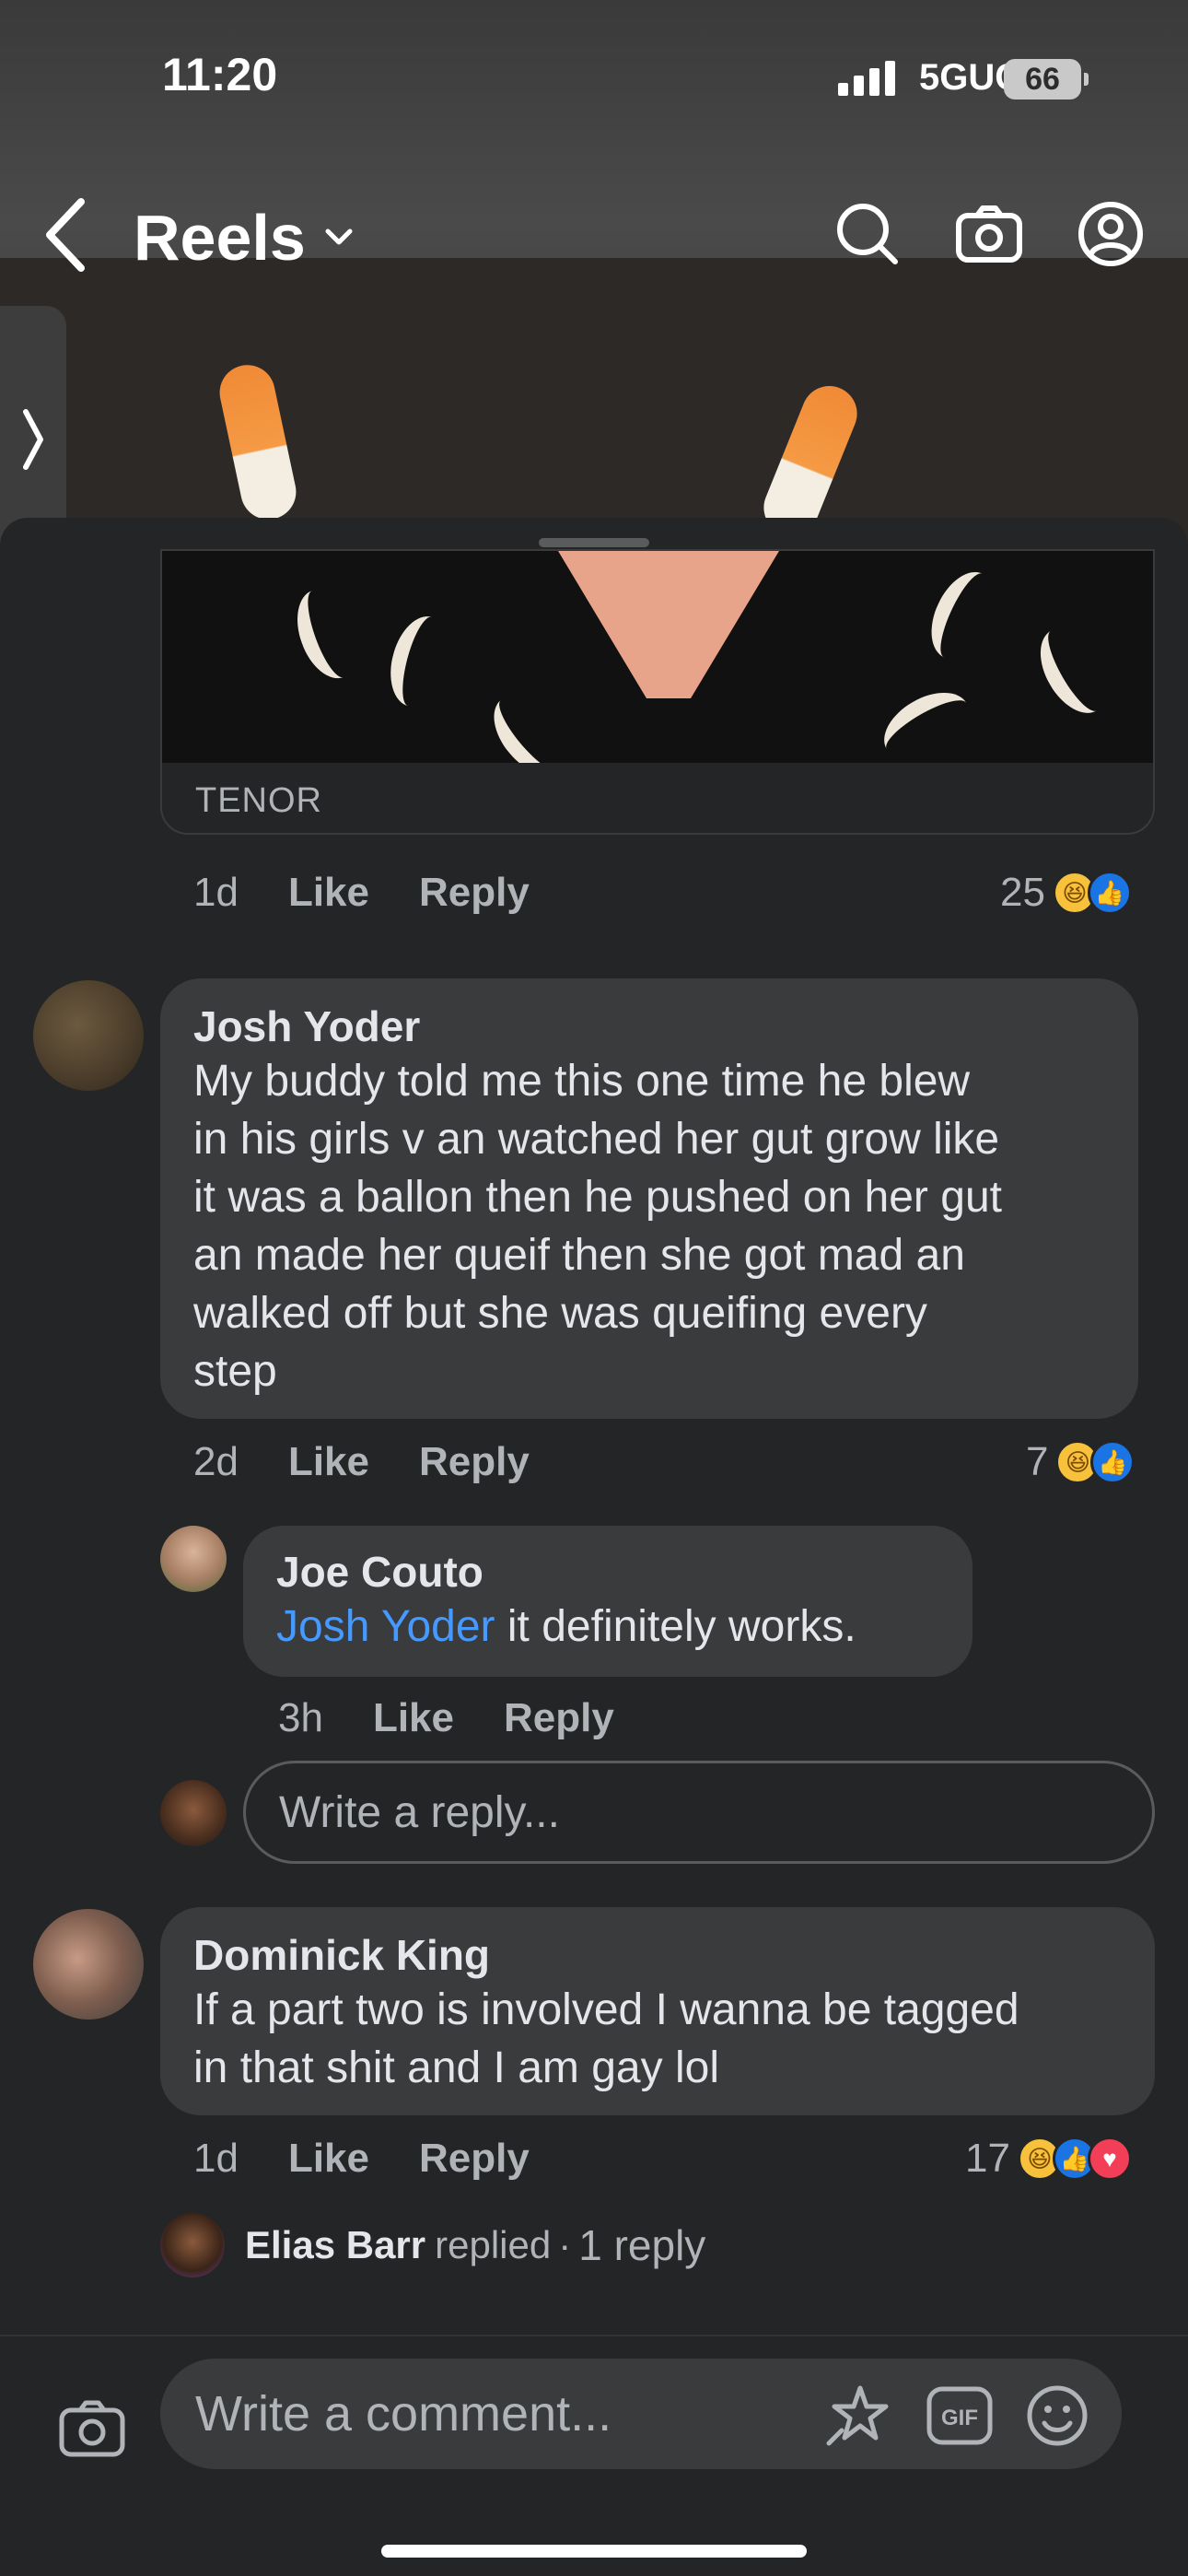  I want to click on reaction-count: 7, so click(1037, 1461).